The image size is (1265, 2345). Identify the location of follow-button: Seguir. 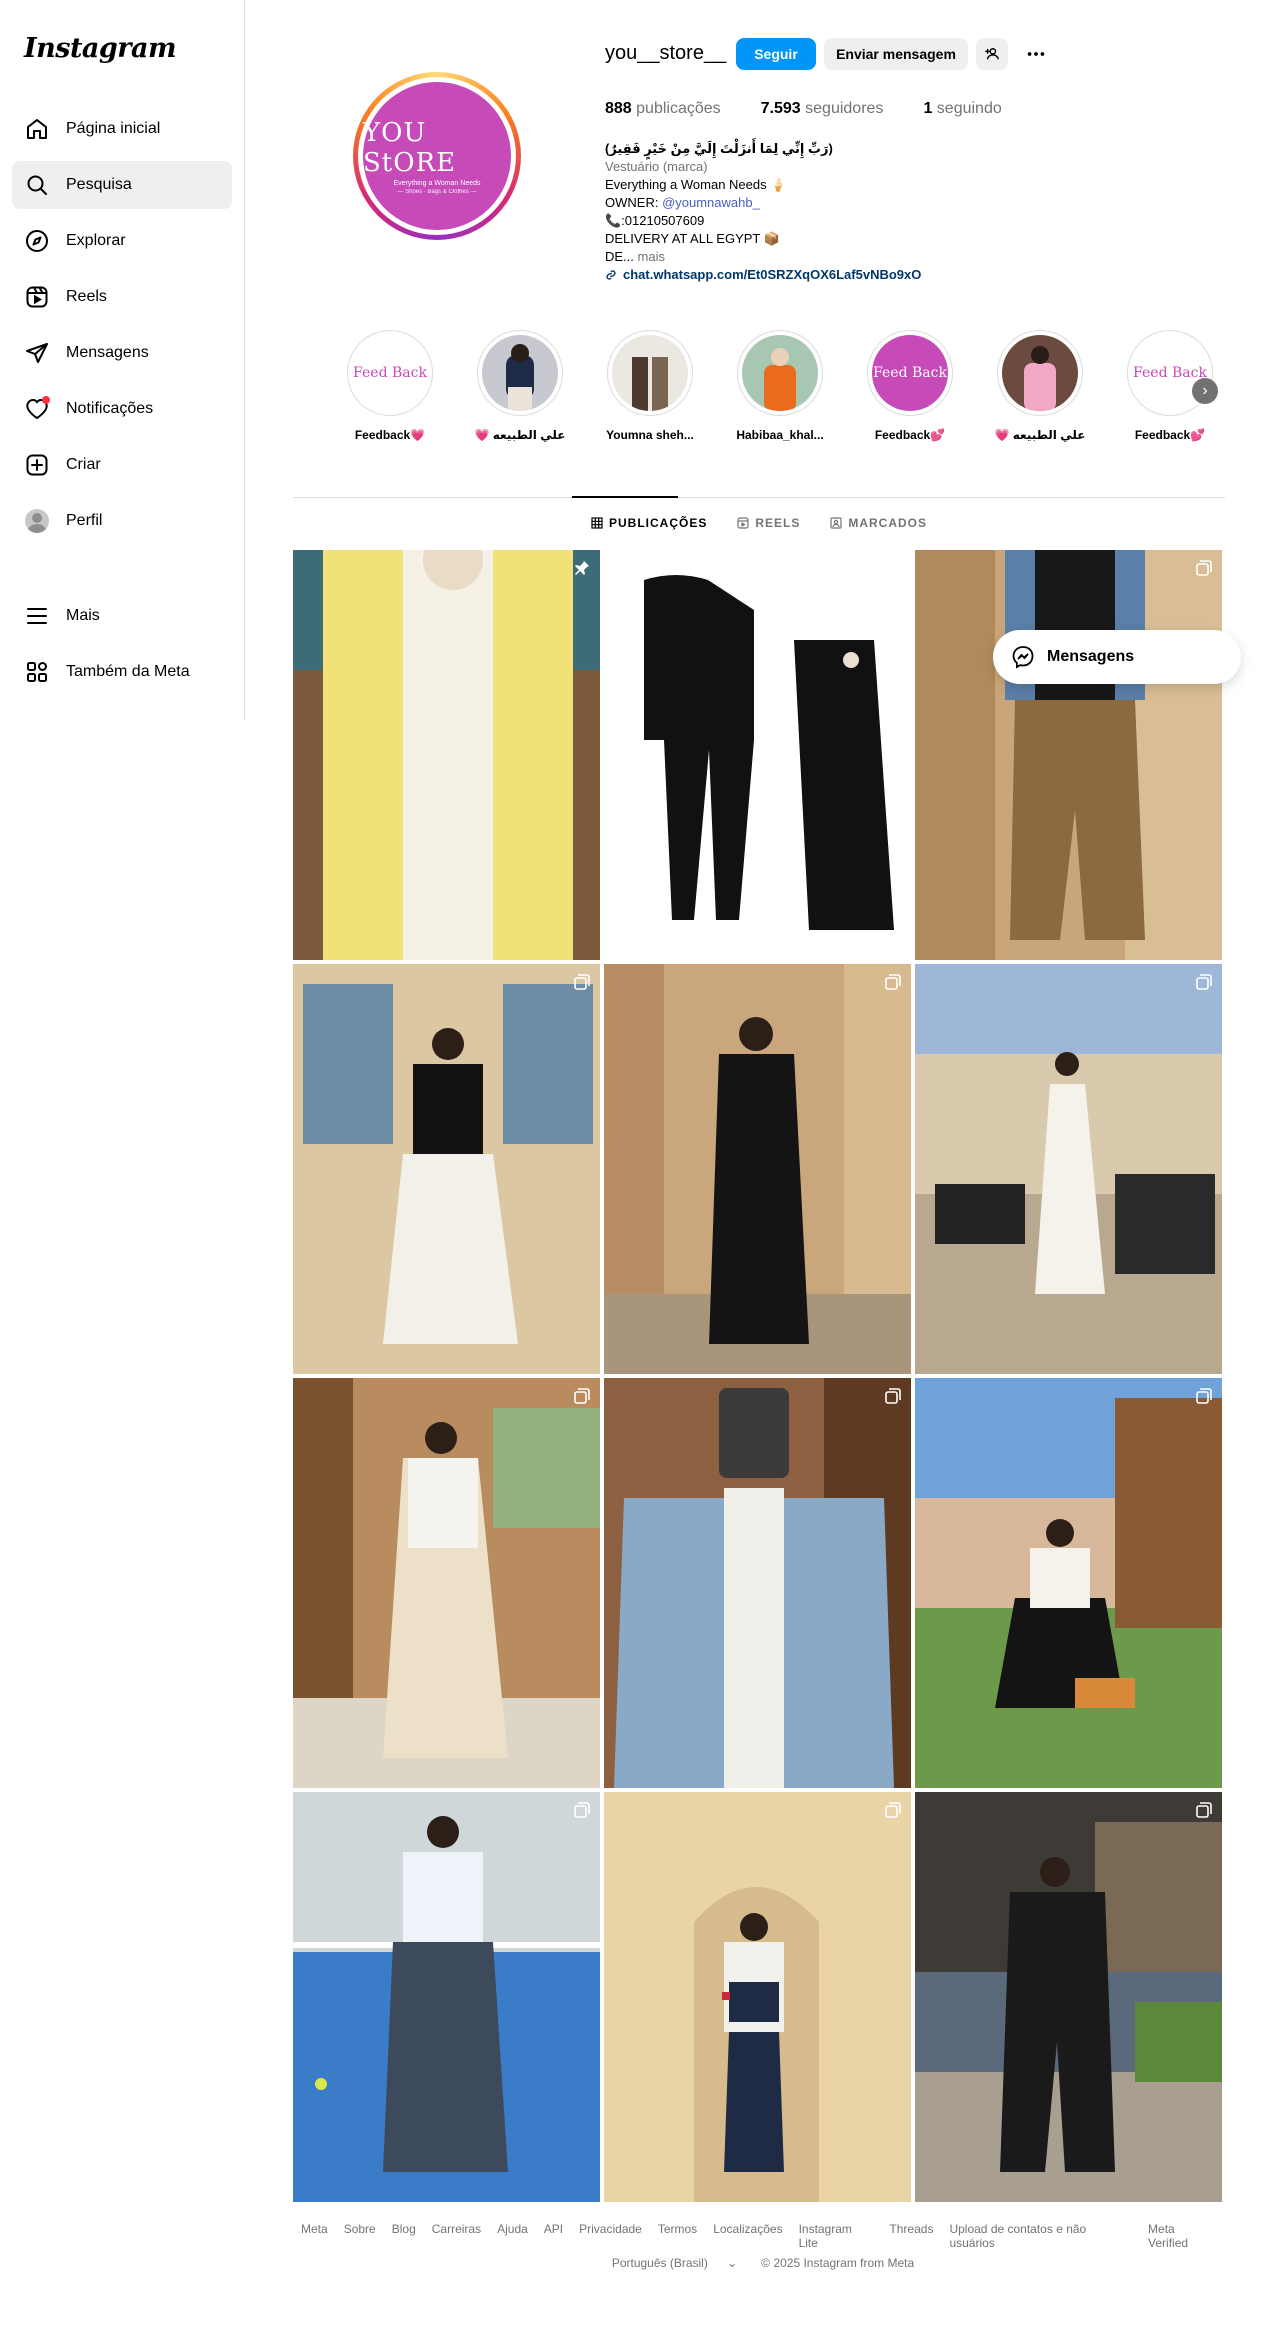
(776, 54).